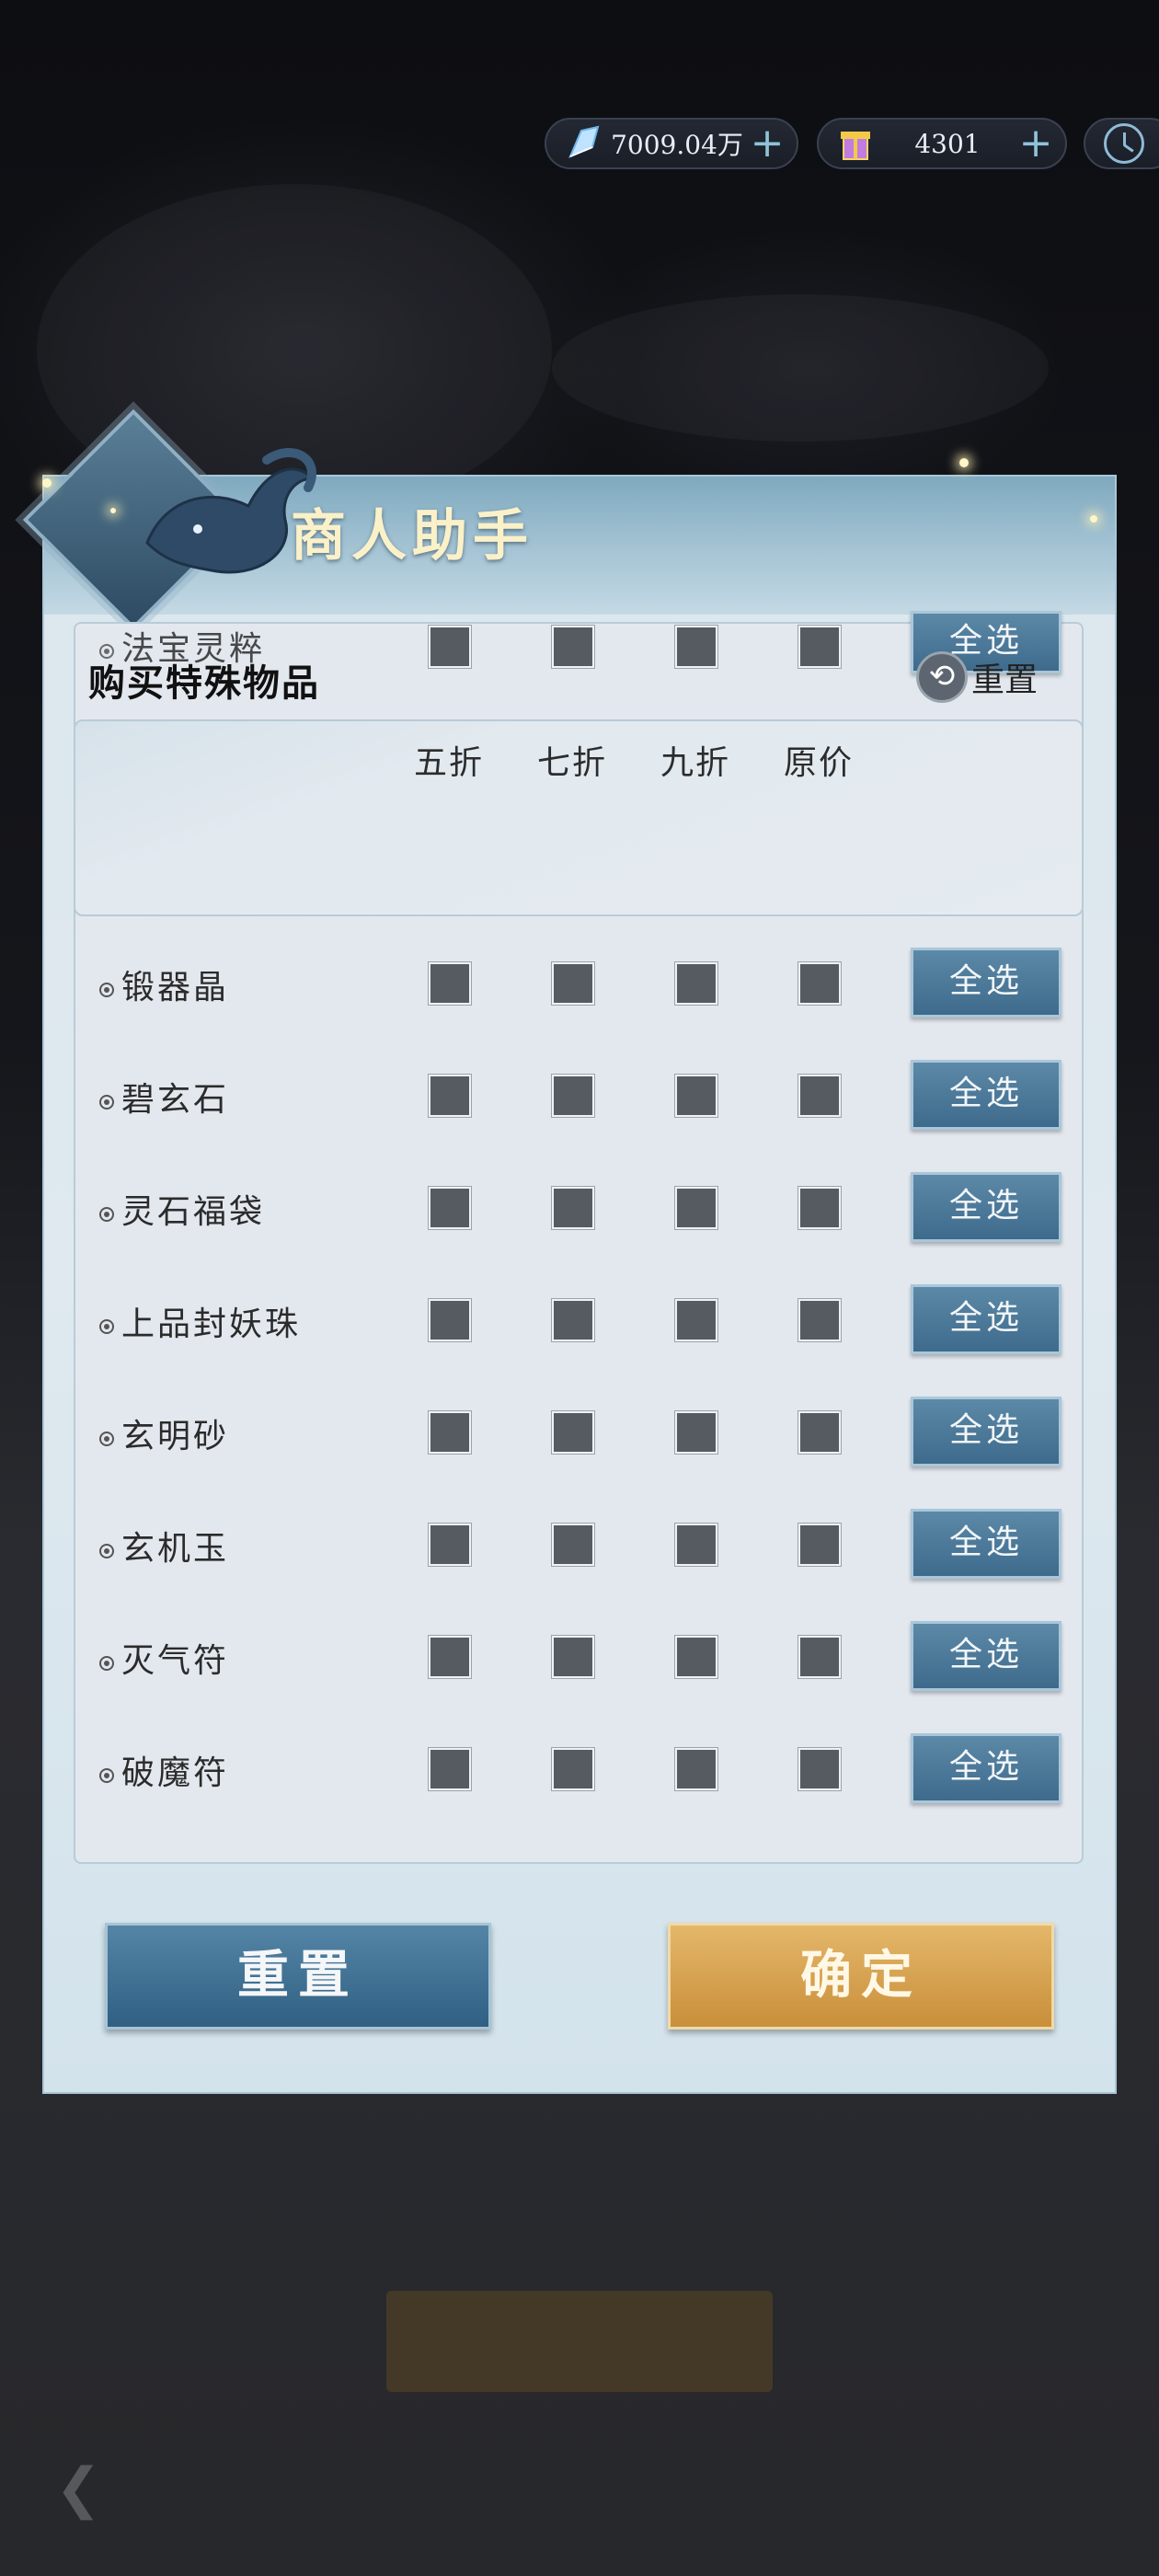  Describe the element at coordinates (861, 1976) in the screenshot. I see `confirm-button: 确定` at that location.